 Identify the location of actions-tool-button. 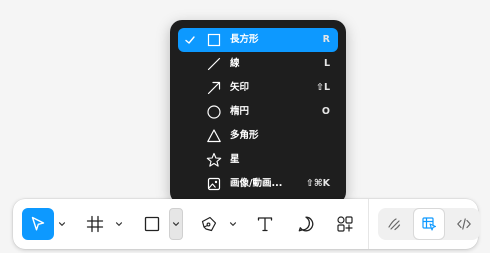
(345, 224).